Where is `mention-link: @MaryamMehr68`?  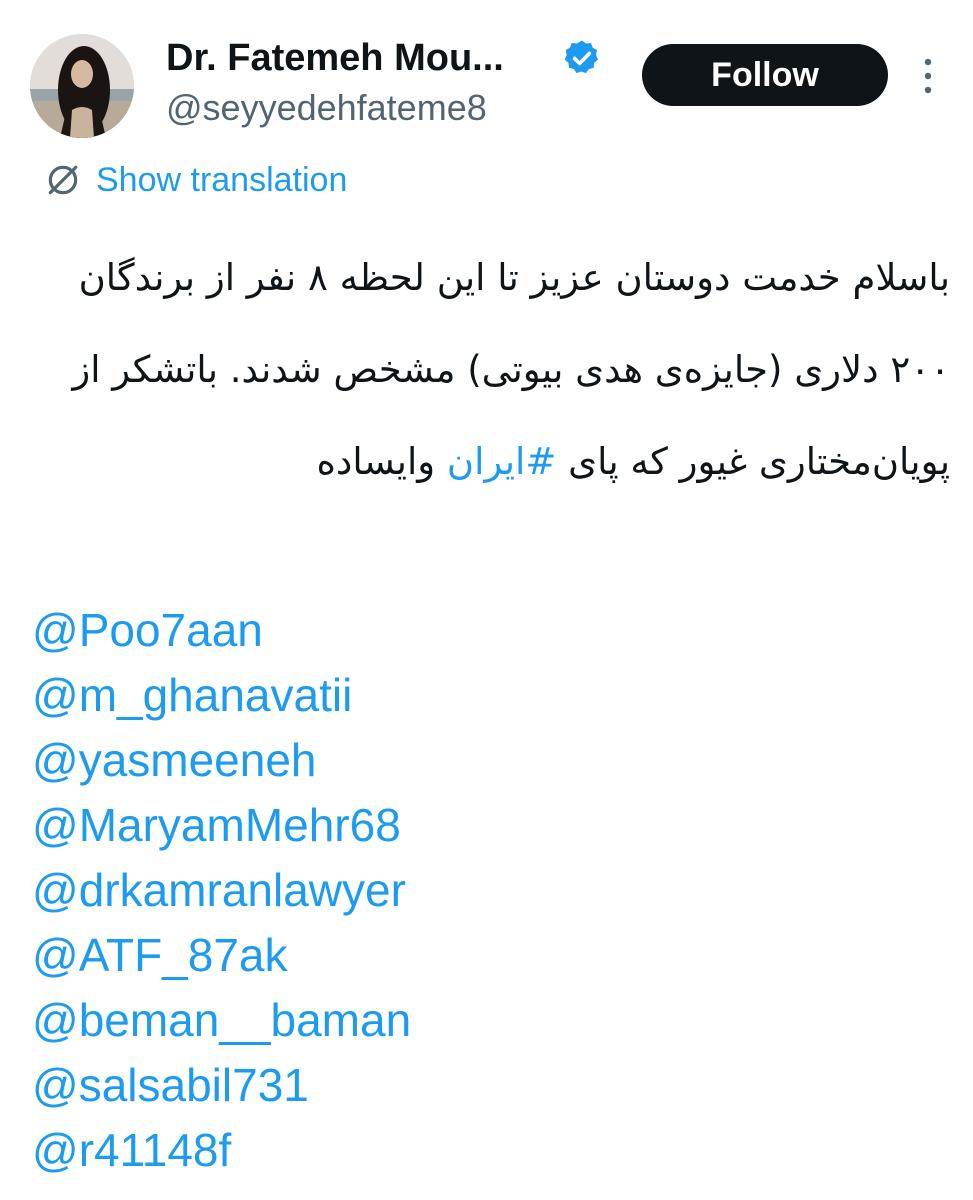 mention-link: @MaryamMehr68 is located at coordinates (221, 825).